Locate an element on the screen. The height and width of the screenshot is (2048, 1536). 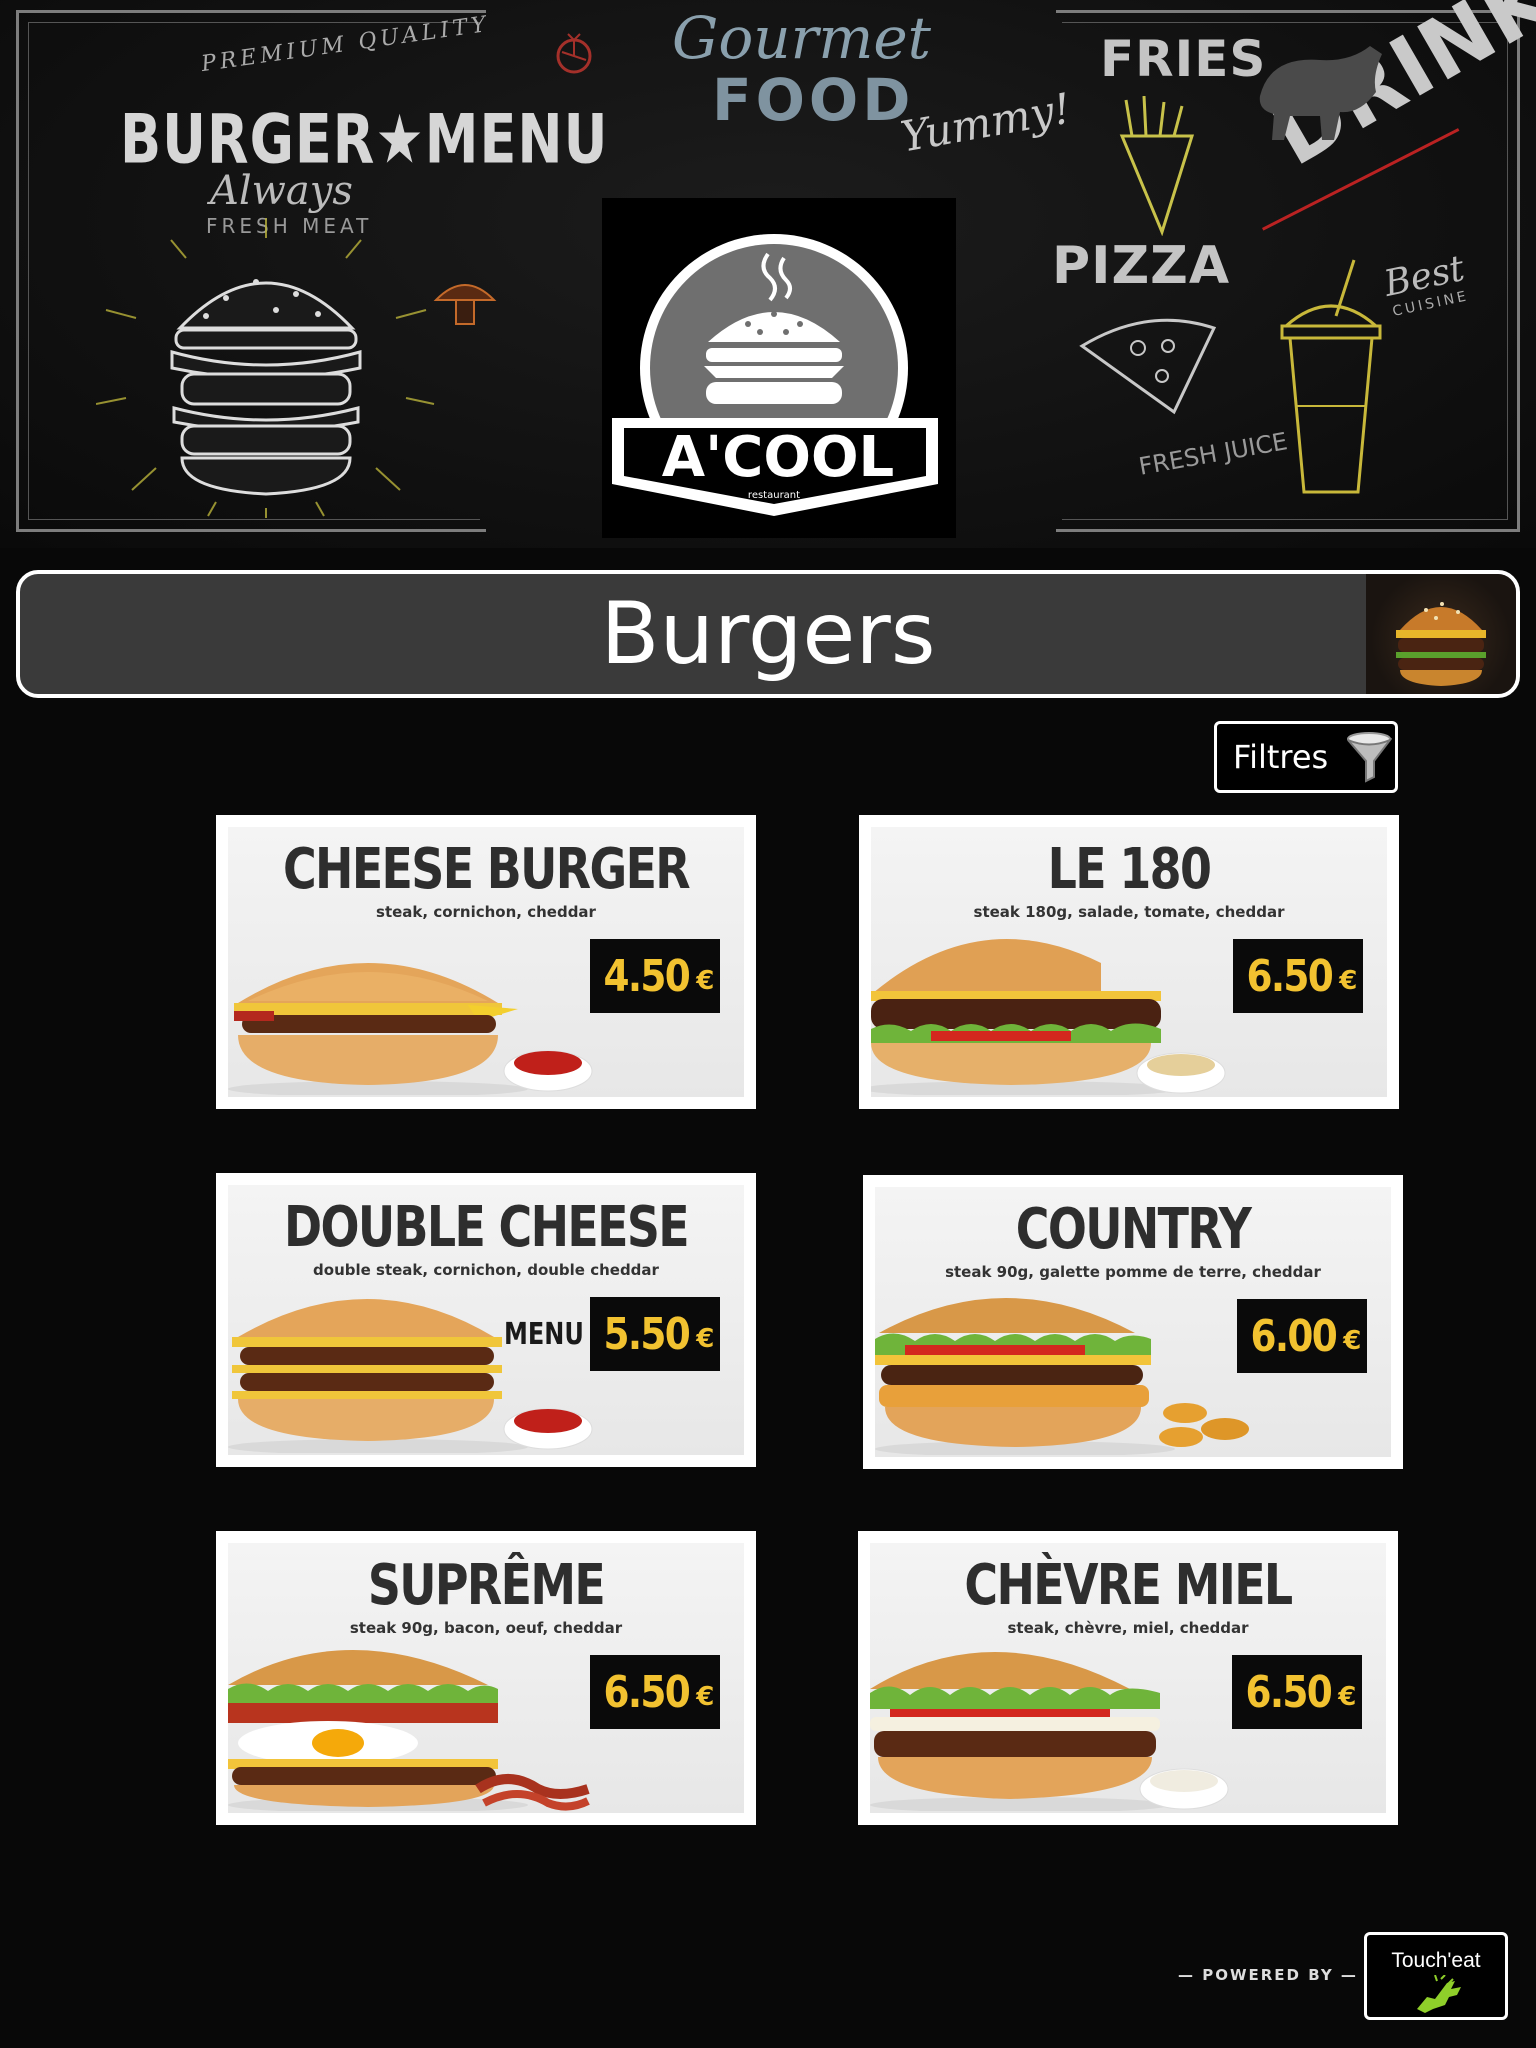
burger-menu-text: BURGER★MENU is located at coordinates (364, 139).